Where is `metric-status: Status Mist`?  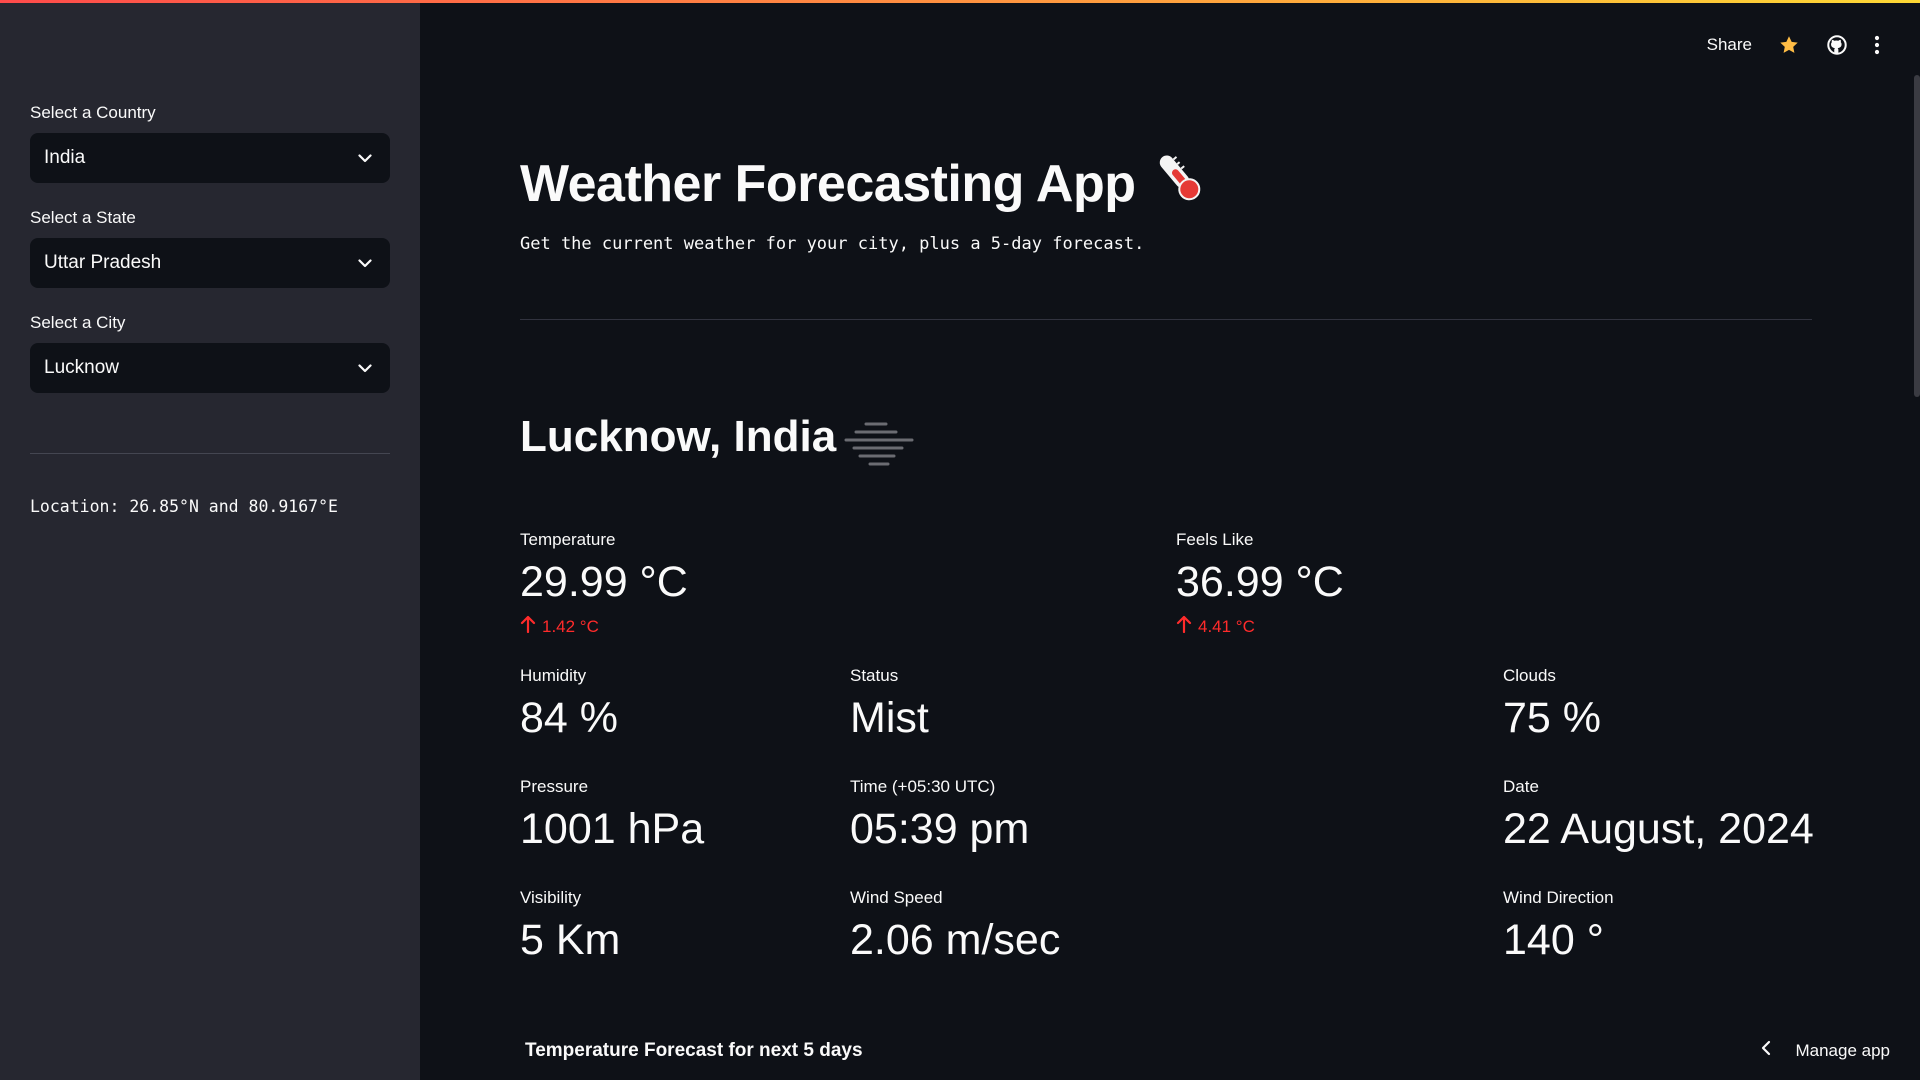 metric-status: Status Mist is located at coordinates (889, 703).